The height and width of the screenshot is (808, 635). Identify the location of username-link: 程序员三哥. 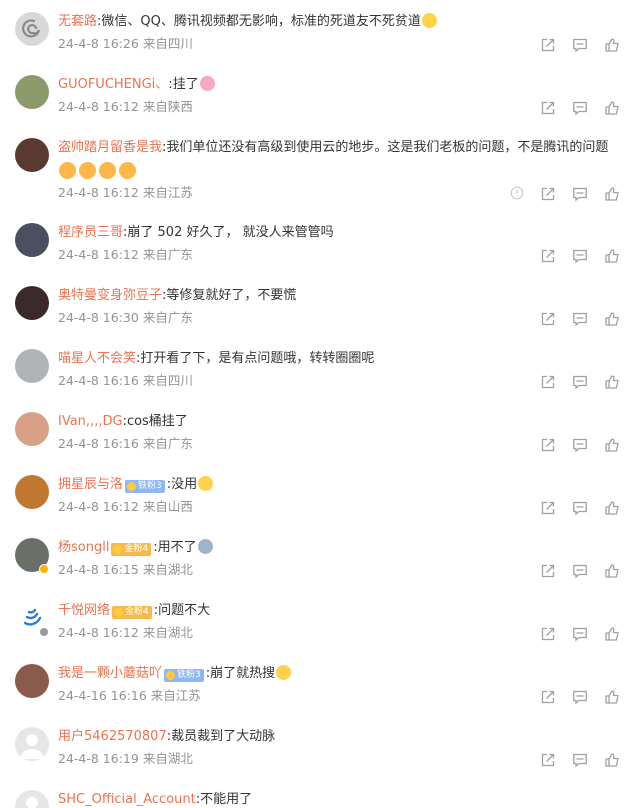
(90, 232).